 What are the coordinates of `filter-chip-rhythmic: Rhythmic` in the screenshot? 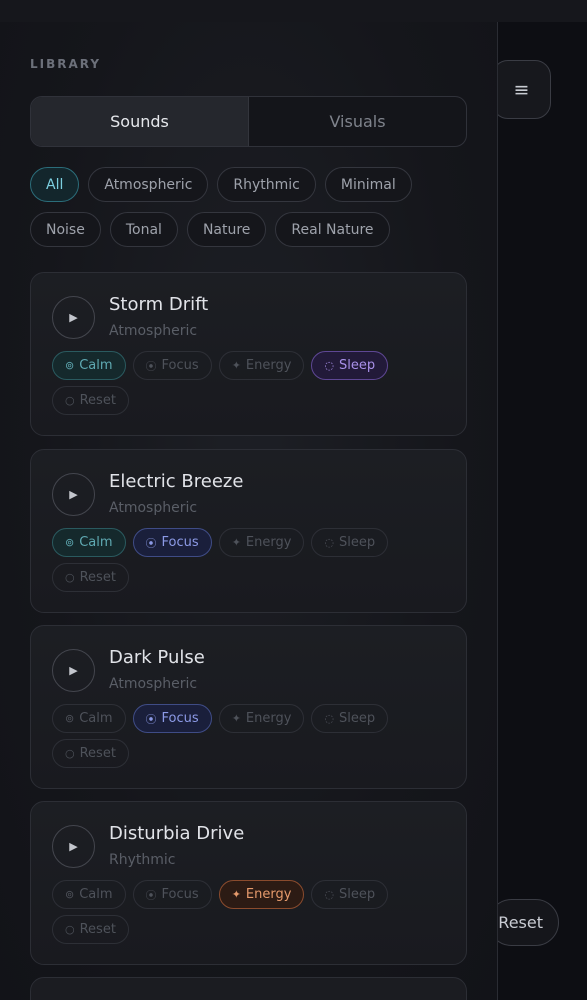 It's located at (266, 184).